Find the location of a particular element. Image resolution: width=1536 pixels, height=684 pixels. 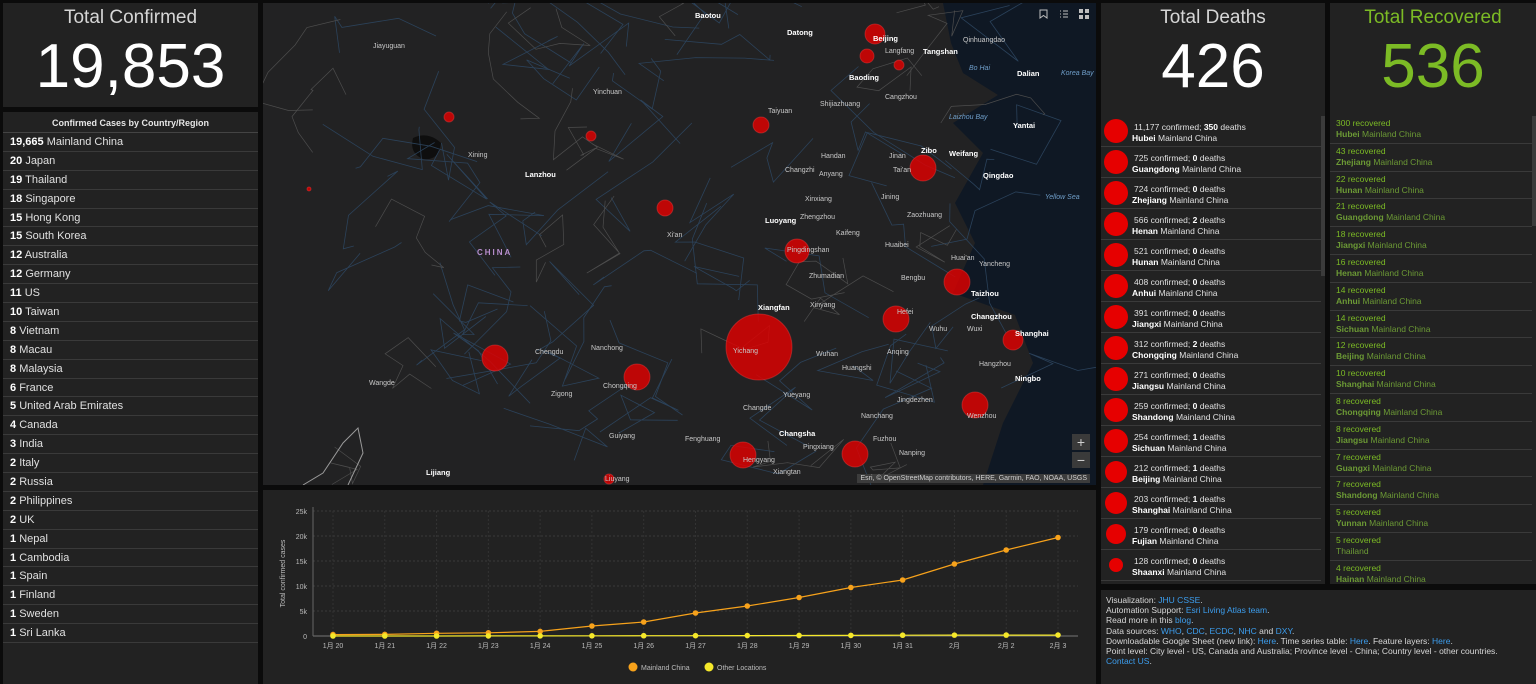

country-row: 19,665 Mainland China is located at coordinates (130, 142).